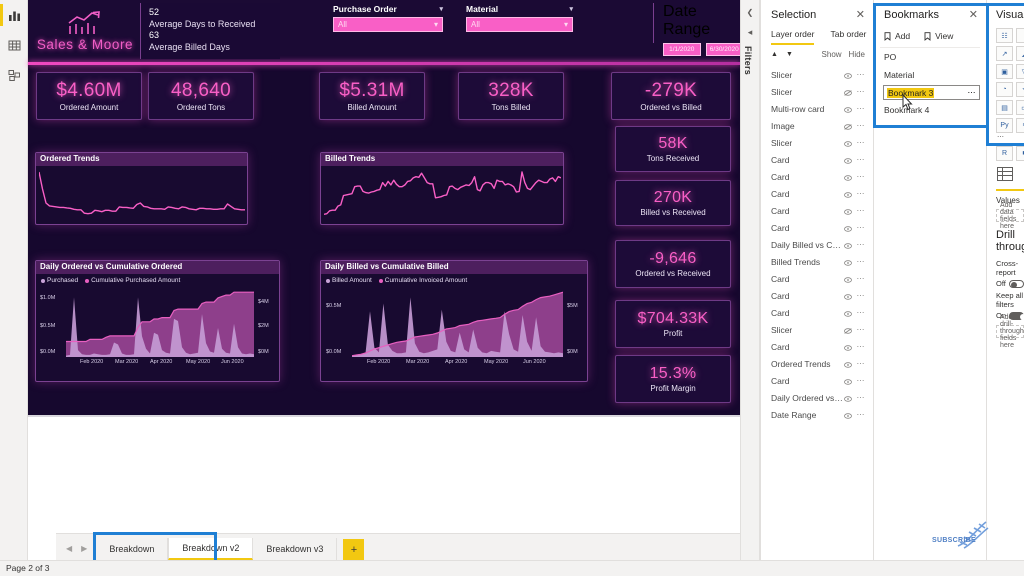  I want to click on slicer-material: Material ▾ All ▾, so click(519, 18).